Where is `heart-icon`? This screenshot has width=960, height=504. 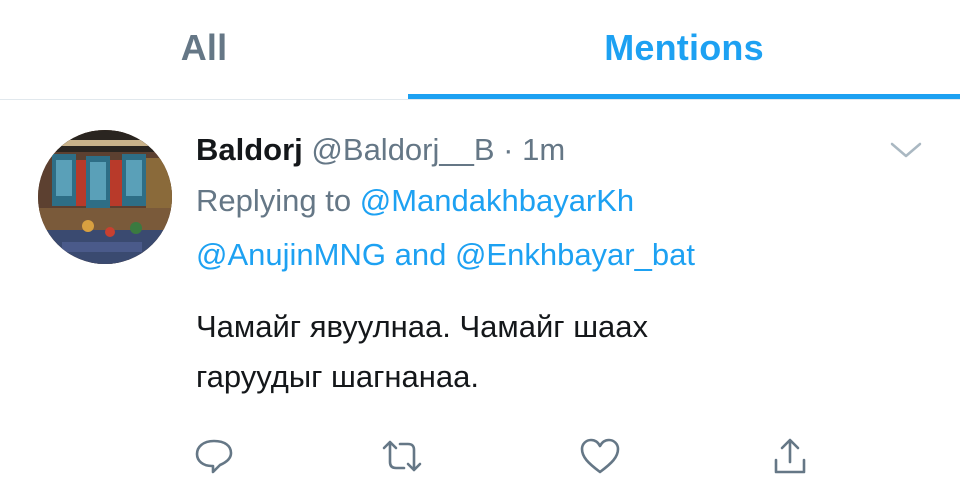
heart-icon is located at coordinates (600, 456).